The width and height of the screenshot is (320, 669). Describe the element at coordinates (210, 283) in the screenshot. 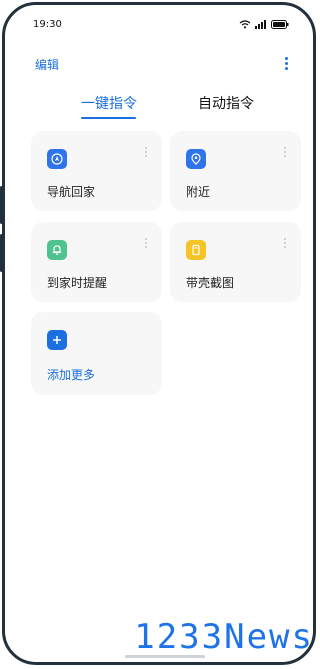

I see `card-label: 带壳截图` at that location.